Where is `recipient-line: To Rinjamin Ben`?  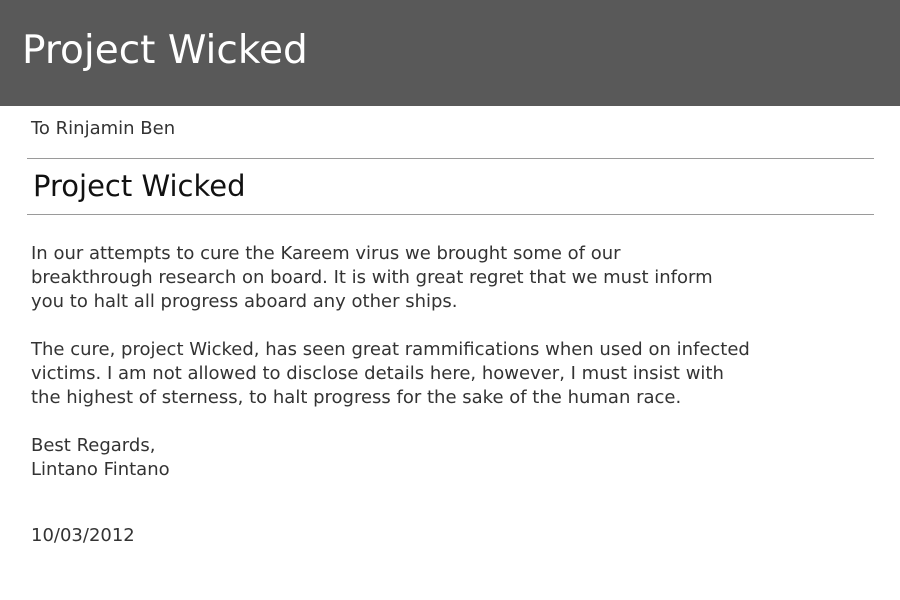
recipient-line: To Rinjamin Ben is located at coordinates (103, 128).